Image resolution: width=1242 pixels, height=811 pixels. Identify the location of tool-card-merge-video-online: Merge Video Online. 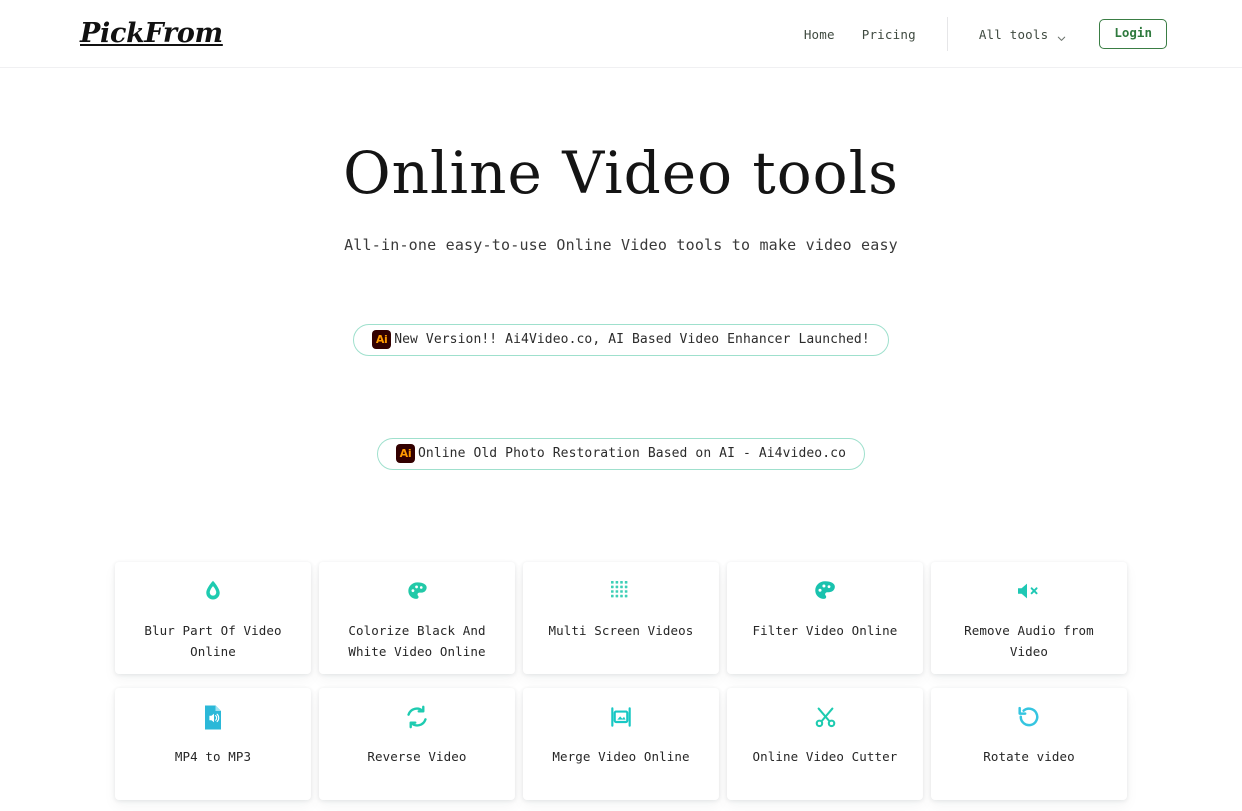
(621, 744).